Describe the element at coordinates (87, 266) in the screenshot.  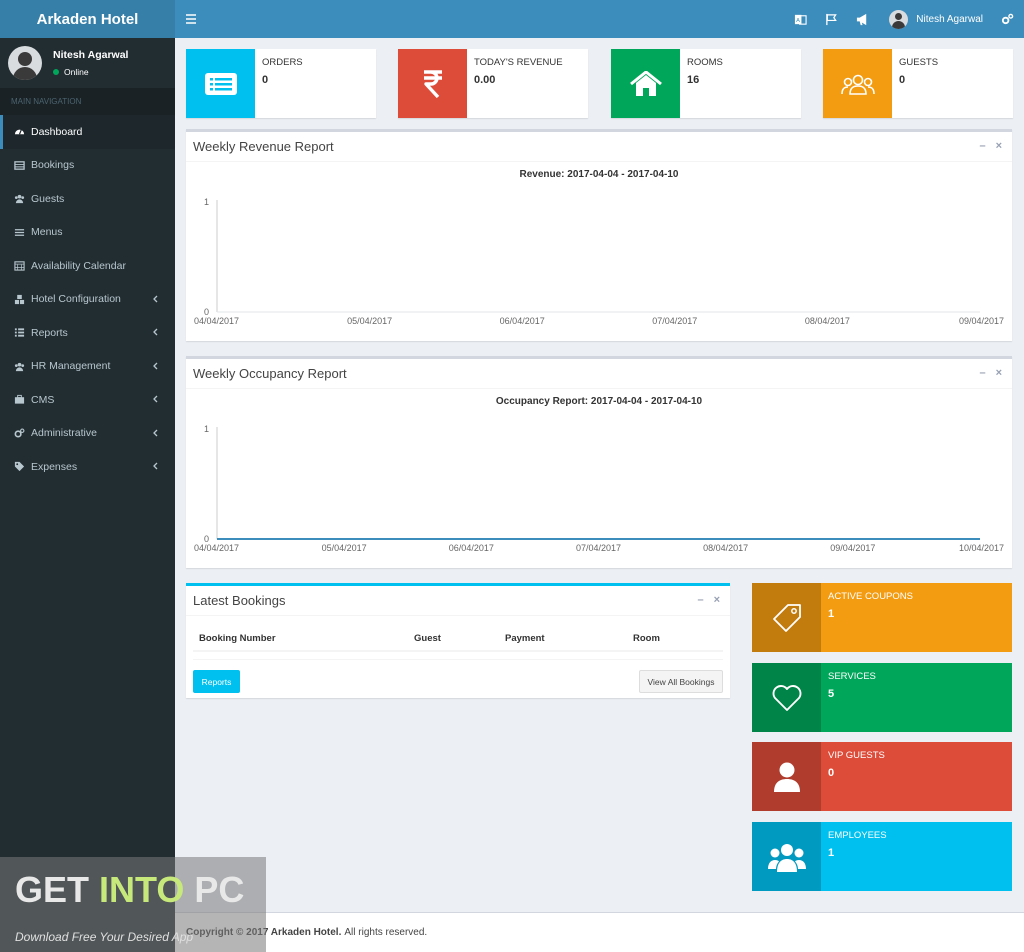
I see `sidebar-item-availability-calendar: Availability Calendar` at that location.